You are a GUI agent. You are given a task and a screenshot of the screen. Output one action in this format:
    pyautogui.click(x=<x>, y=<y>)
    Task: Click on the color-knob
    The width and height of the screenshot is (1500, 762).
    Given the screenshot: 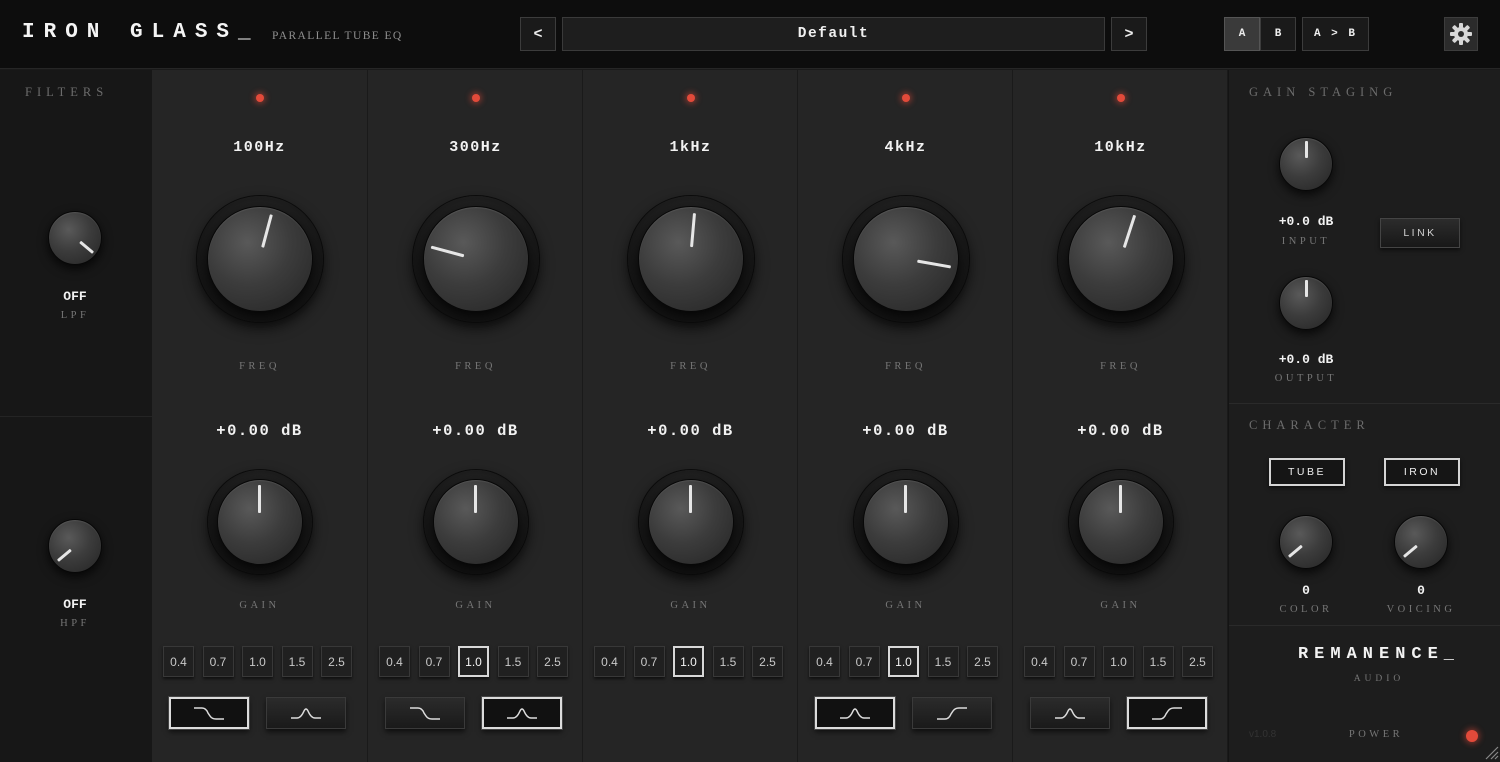 What is the action you would take?
    pyautogui.click(x=1306, y=542)
    